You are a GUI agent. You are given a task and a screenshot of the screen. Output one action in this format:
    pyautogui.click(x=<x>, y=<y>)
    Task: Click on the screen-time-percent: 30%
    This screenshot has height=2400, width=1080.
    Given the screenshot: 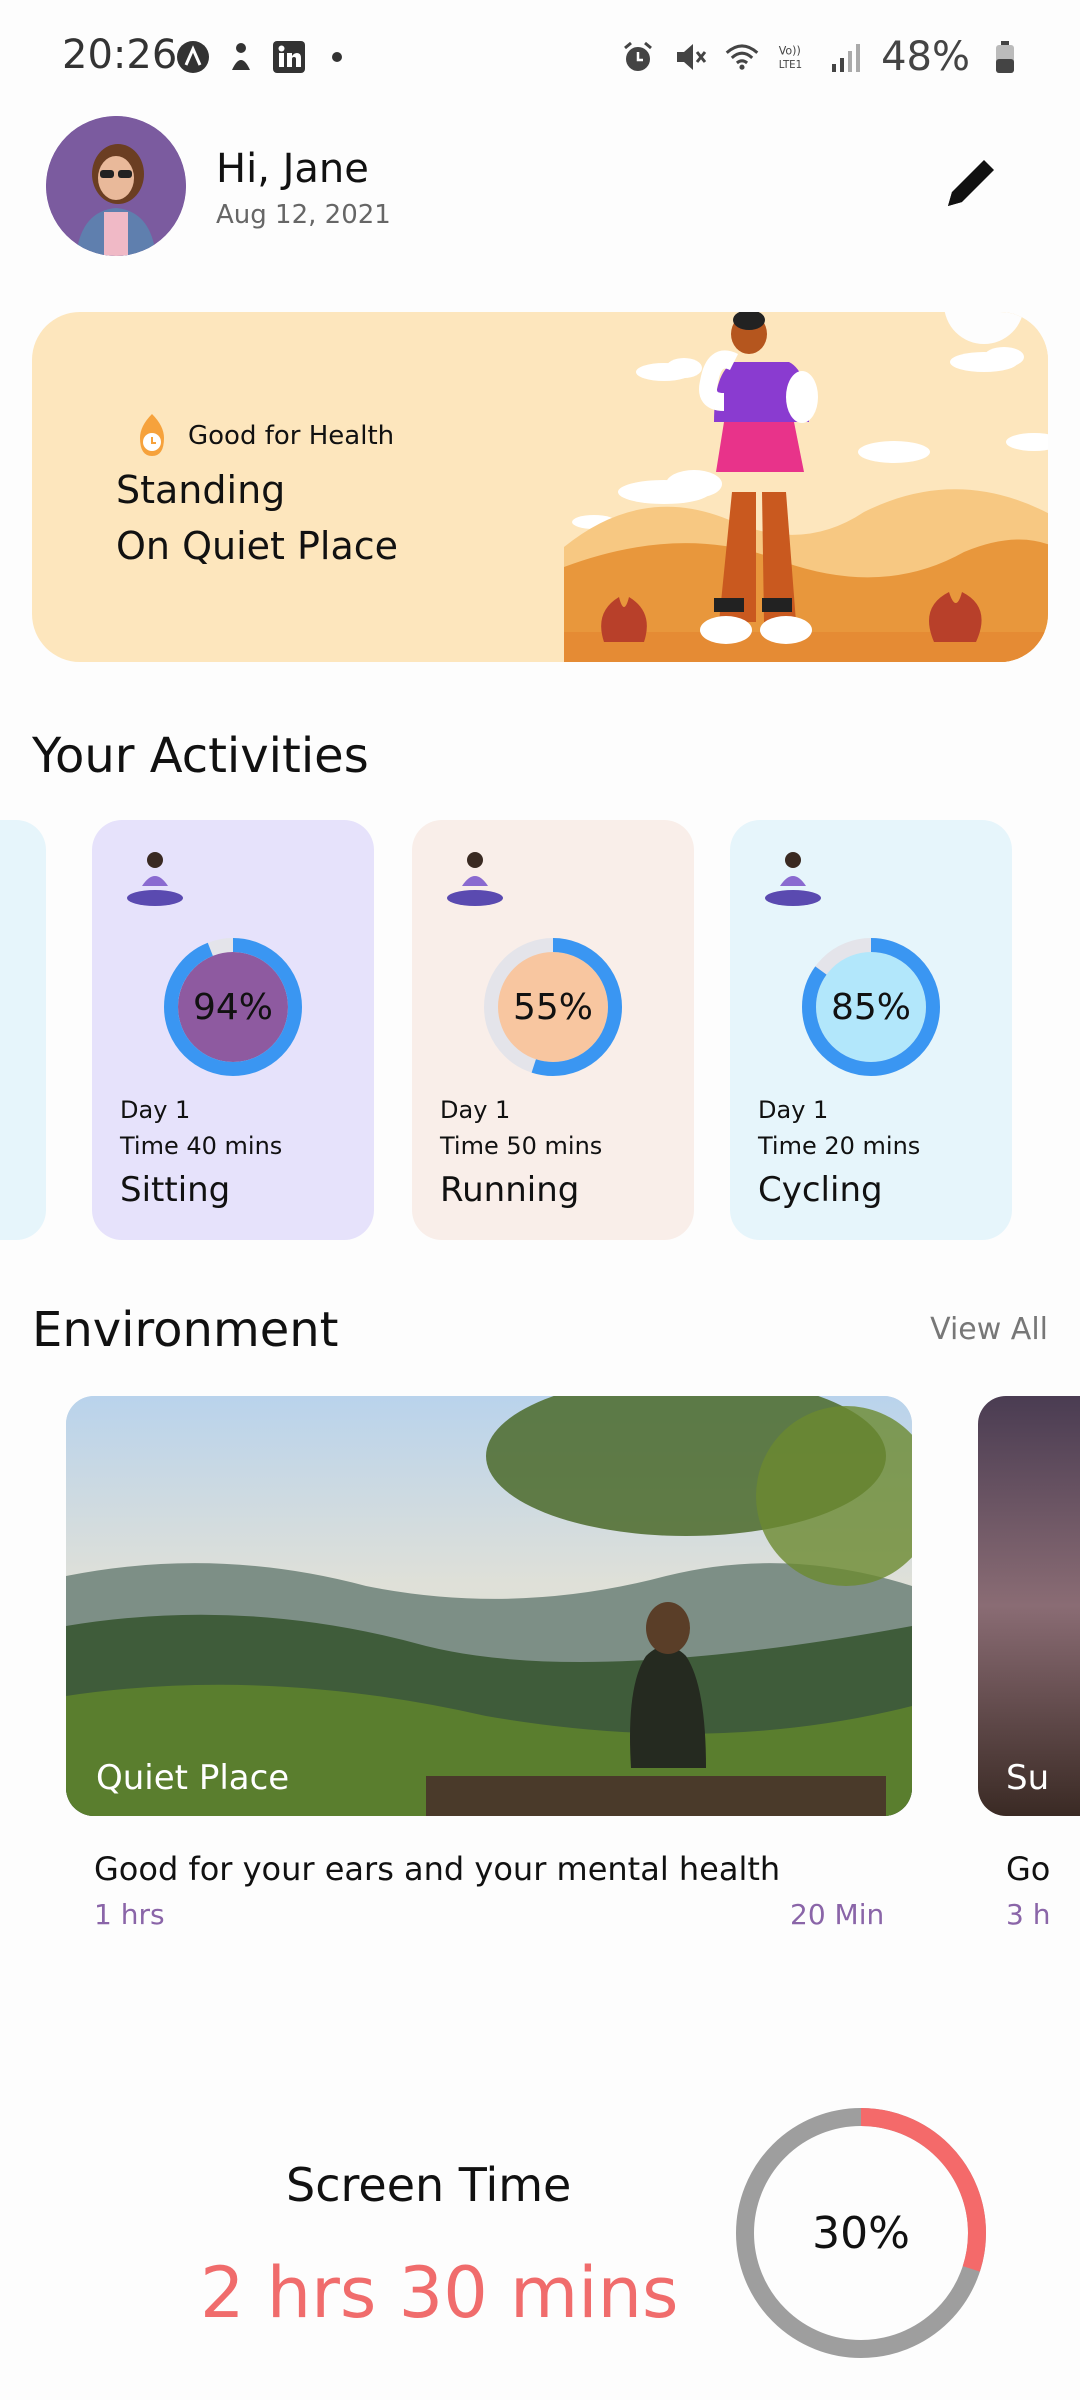 What is the action you would take?
    pyautogui.click(x=861, y=2233)
    